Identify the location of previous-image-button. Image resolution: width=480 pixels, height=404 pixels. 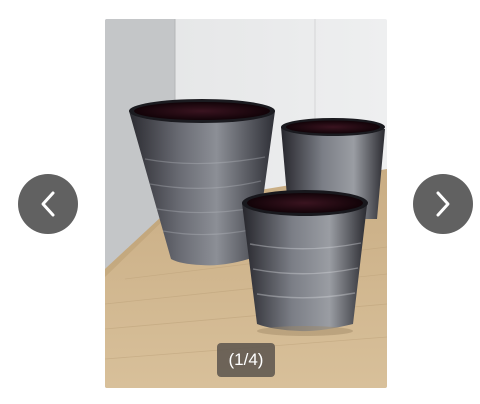
(48, 204).